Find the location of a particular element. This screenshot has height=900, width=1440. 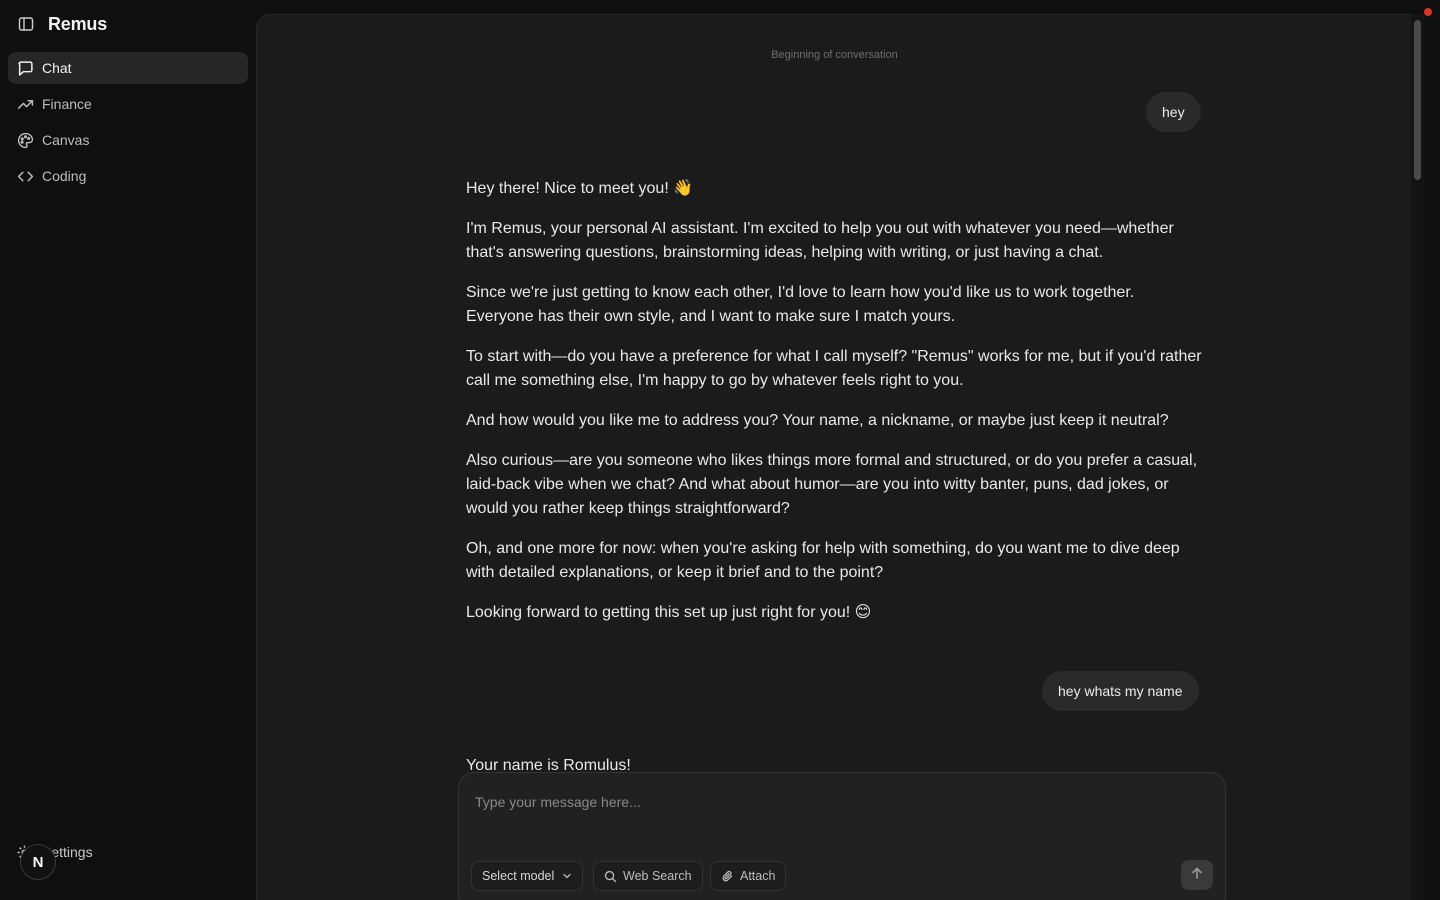

sidebar-item-coding: Coding is located at coordinates (128, 176).